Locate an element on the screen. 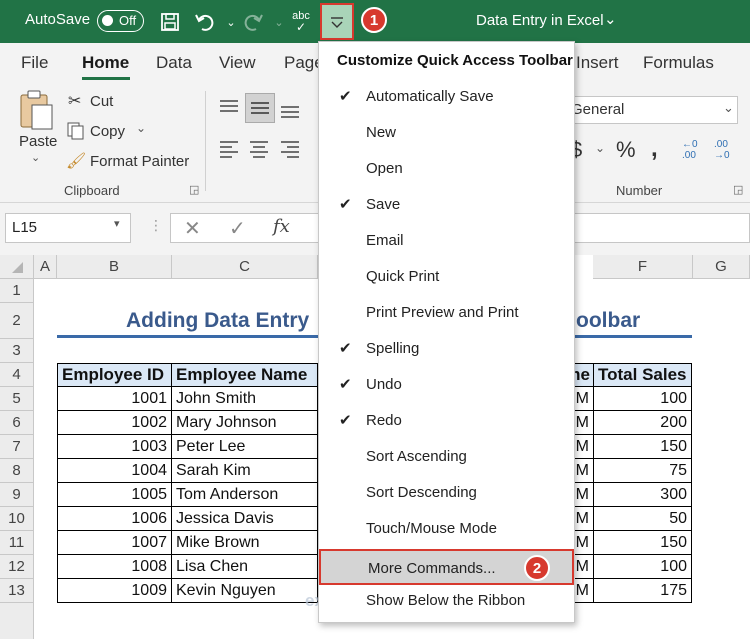 Image resolution: width=750 pixels, height=639 pixels. row-header-7: 7 is located at coordinates (17, 447).